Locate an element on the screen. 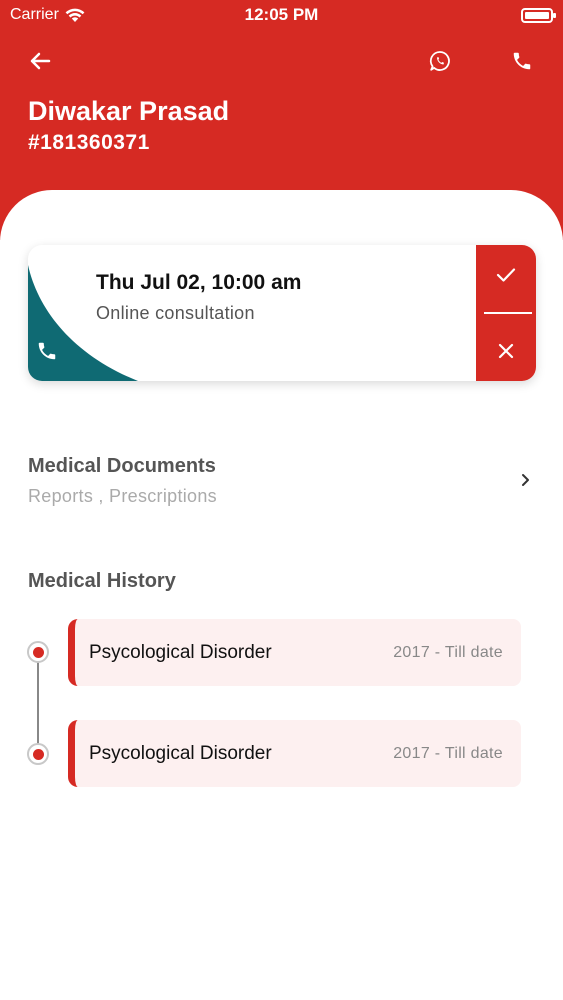 The image size is (563, 1000). medical-documents-subtitle: Reports , Prescriptions is located at coordinates (122, 496).